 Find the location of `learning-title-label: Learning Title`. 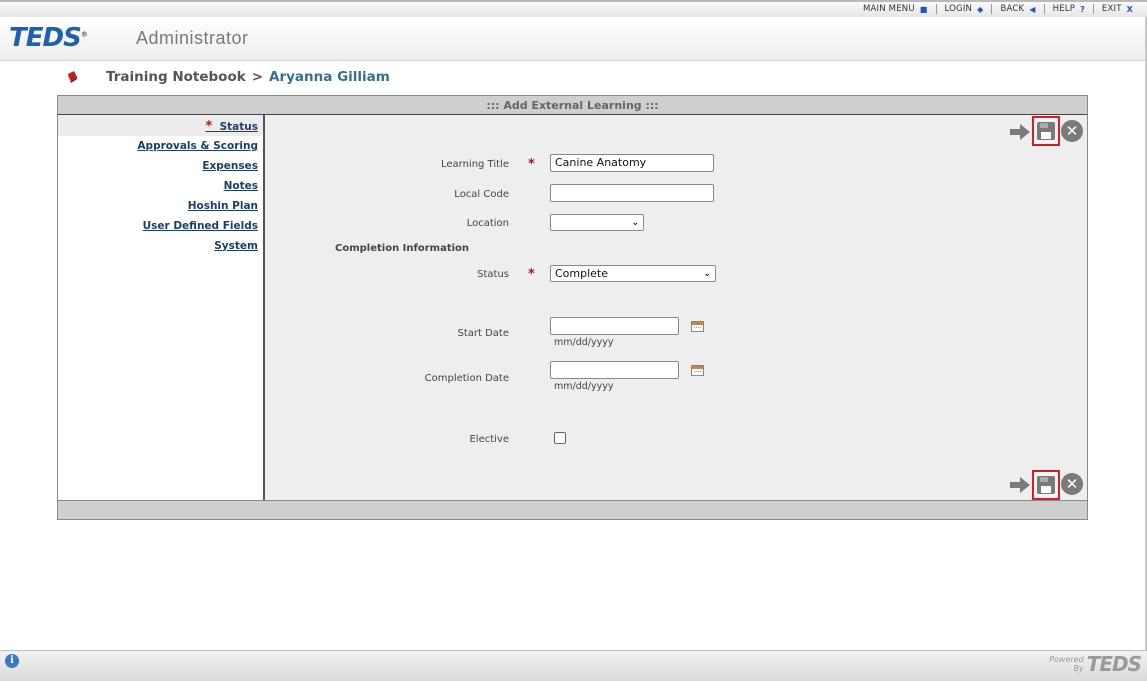

learning-title-label: Learning Title is located at coordinates (474, 164).